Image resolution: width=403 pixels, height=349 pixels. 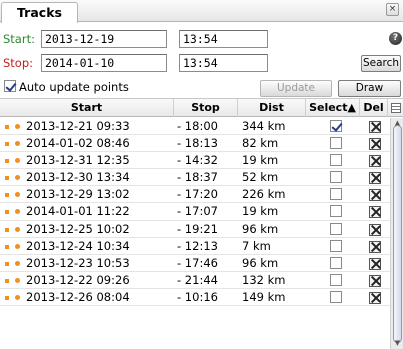 I want to click on table-row: 2014-01-01 11:22 - 17:07 19 km, so click(x=195, y=212).